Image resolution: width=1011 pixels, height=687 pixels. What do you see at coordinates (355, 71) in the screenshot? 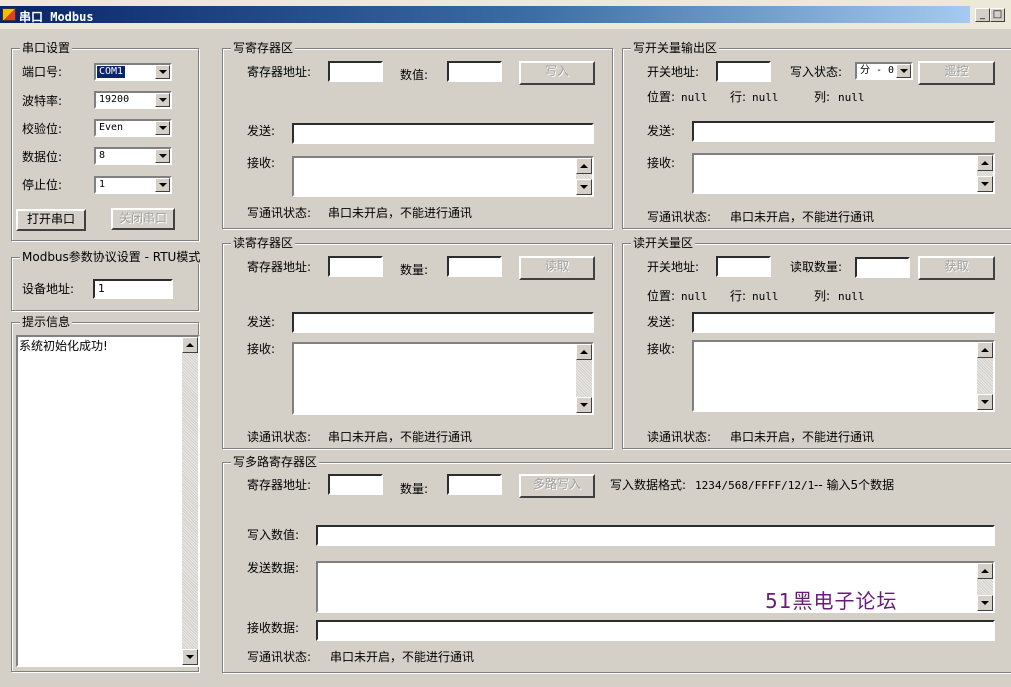
I see `write-reg-address-input` at bounding box center [355, 71].